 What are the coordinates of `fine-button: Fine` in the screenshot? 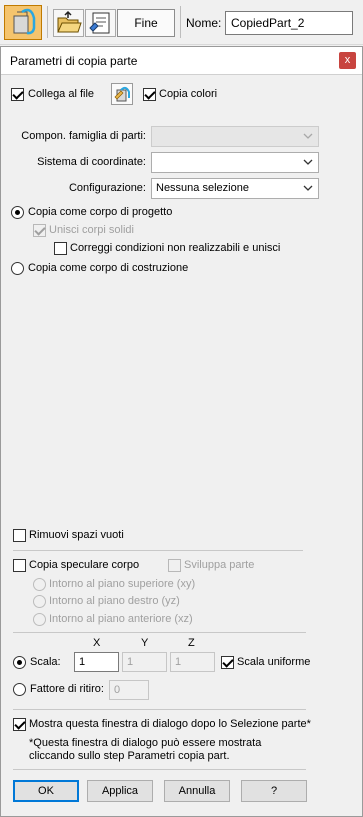 It's located at (146, 23).